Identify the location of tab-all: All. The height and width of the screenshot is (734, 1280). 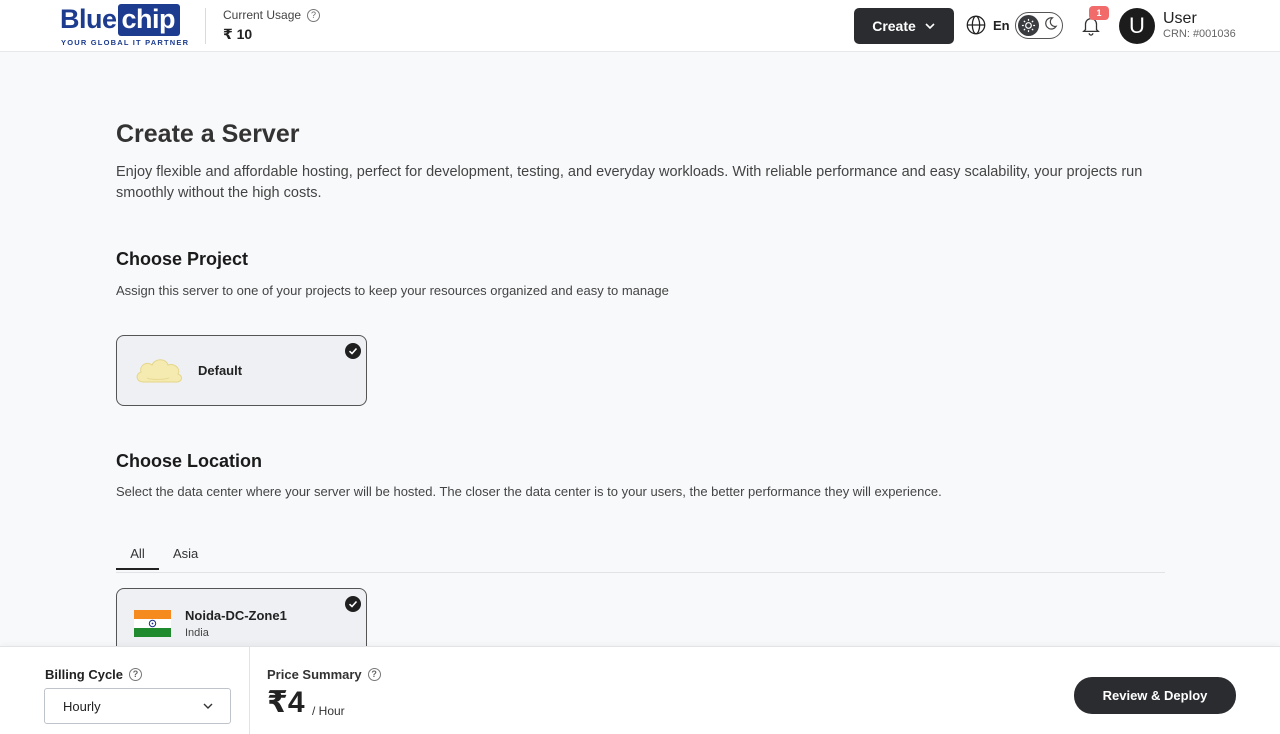
(137, 558).